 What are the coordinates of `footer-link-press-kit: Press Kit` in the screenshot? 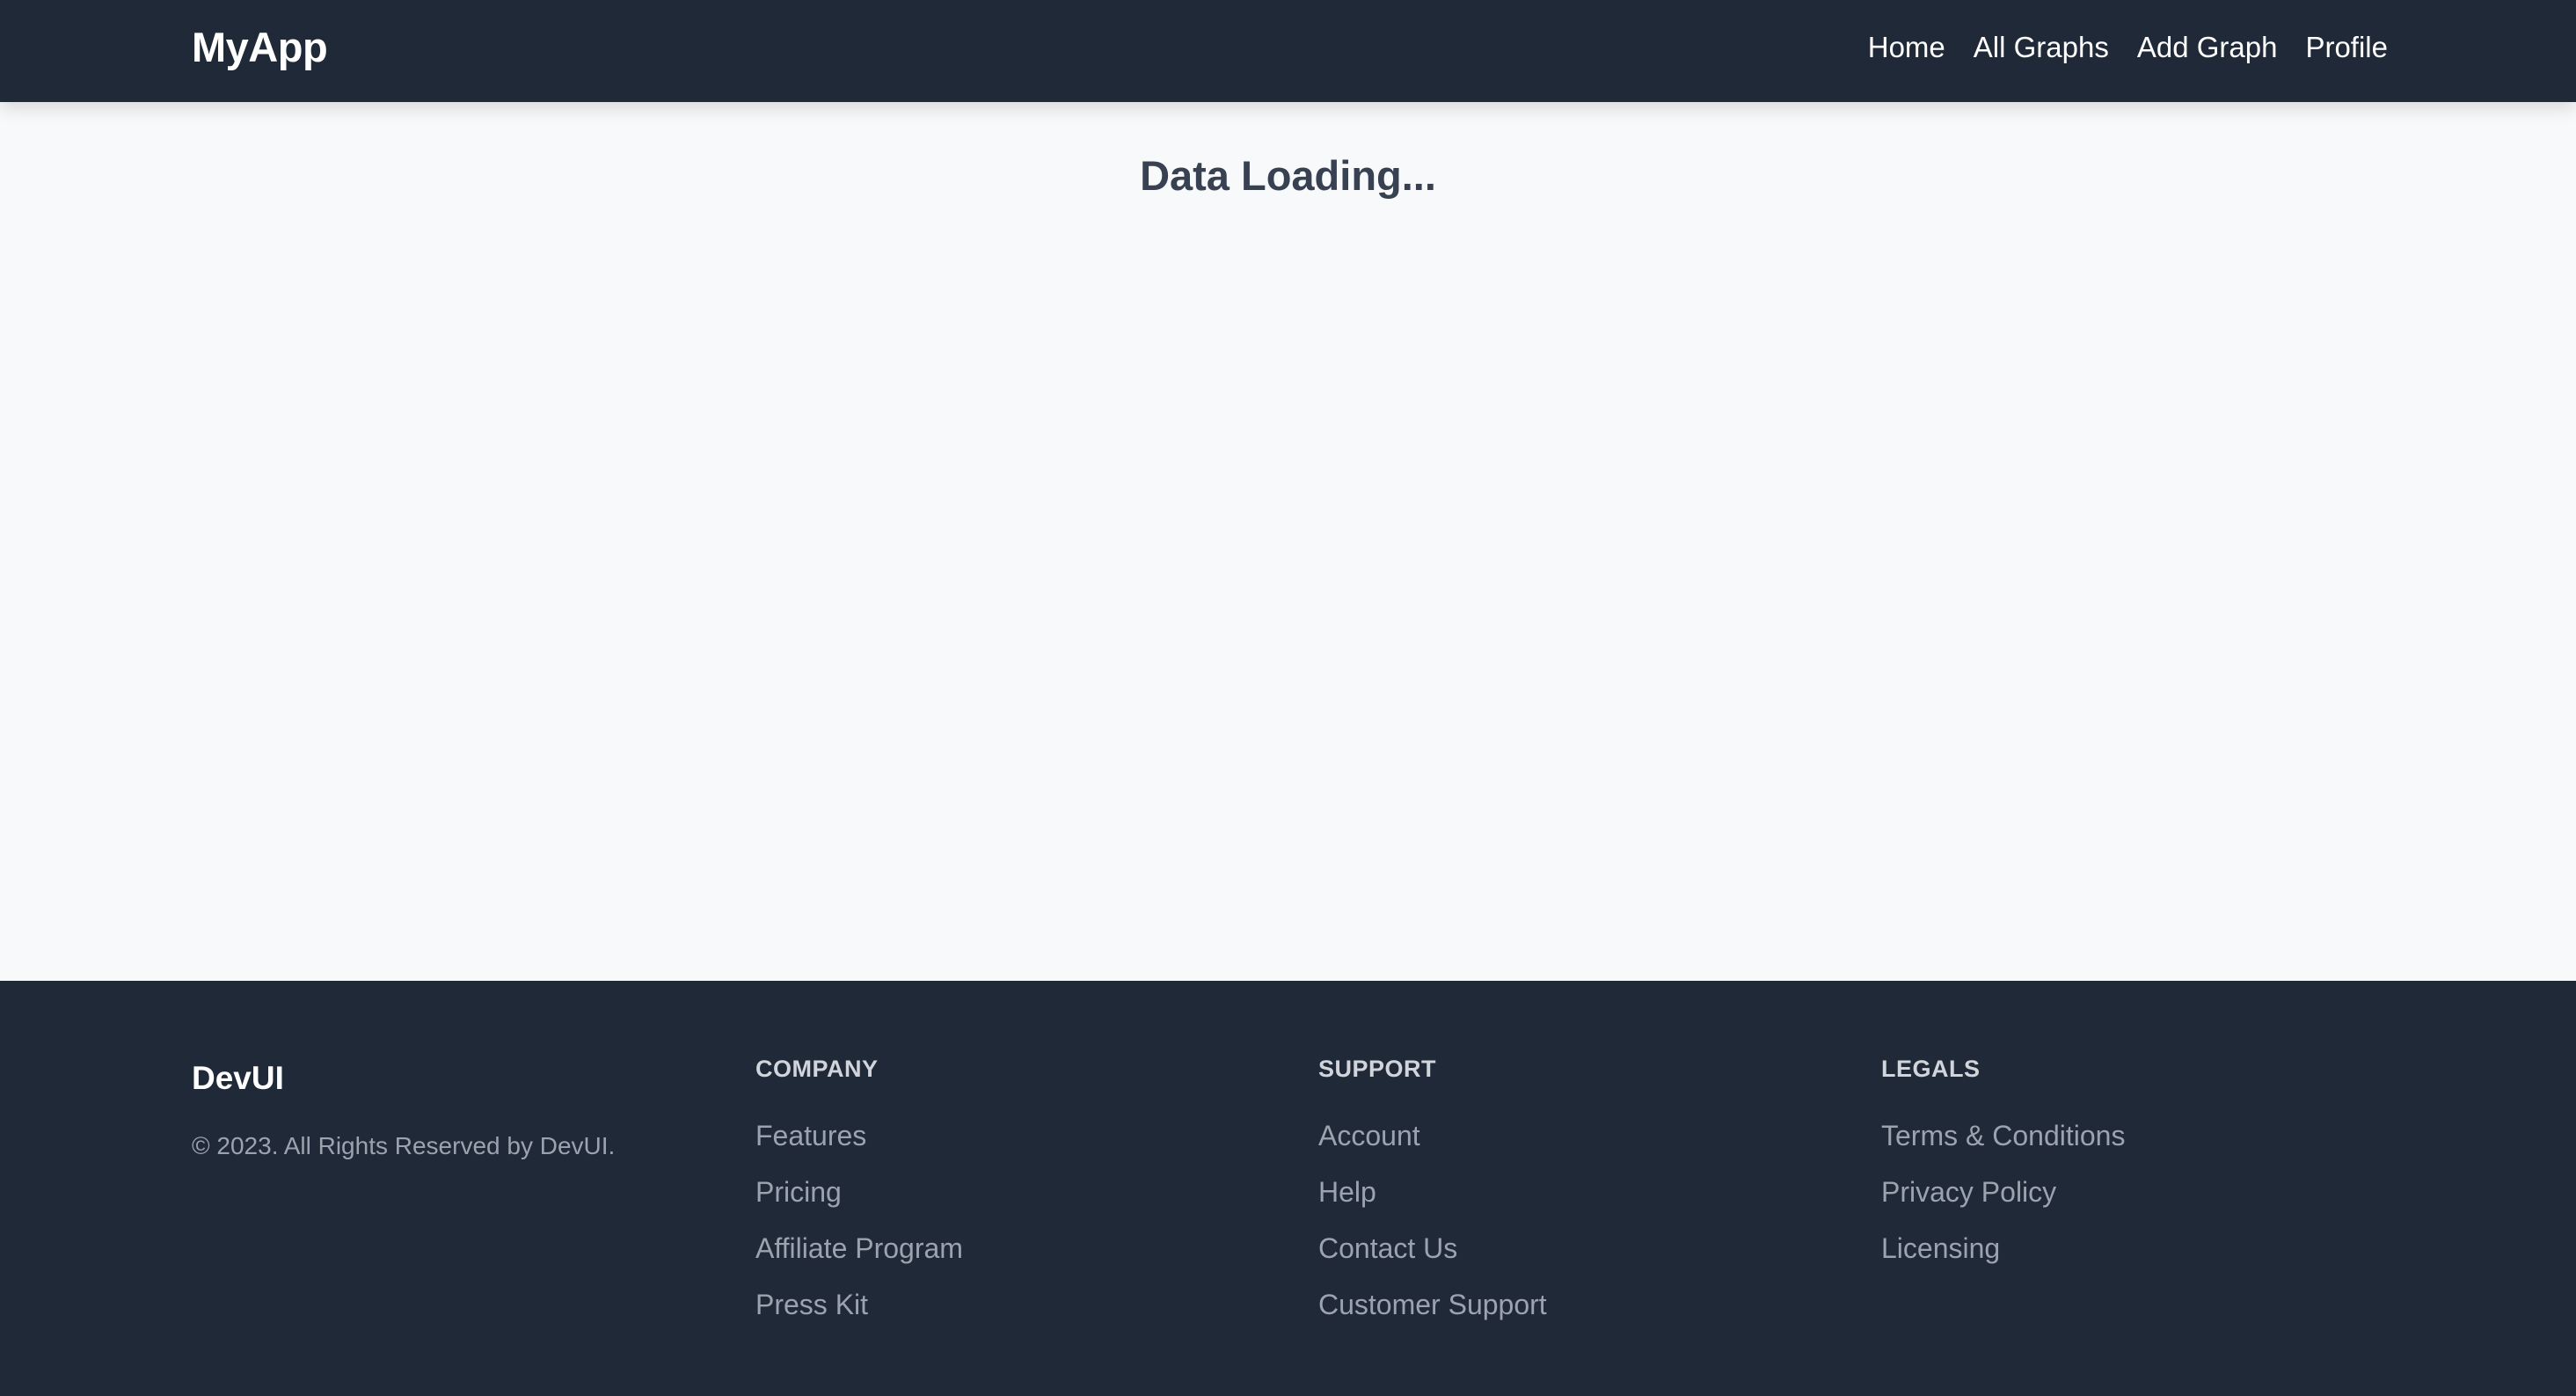 It's located at (811, 1305).